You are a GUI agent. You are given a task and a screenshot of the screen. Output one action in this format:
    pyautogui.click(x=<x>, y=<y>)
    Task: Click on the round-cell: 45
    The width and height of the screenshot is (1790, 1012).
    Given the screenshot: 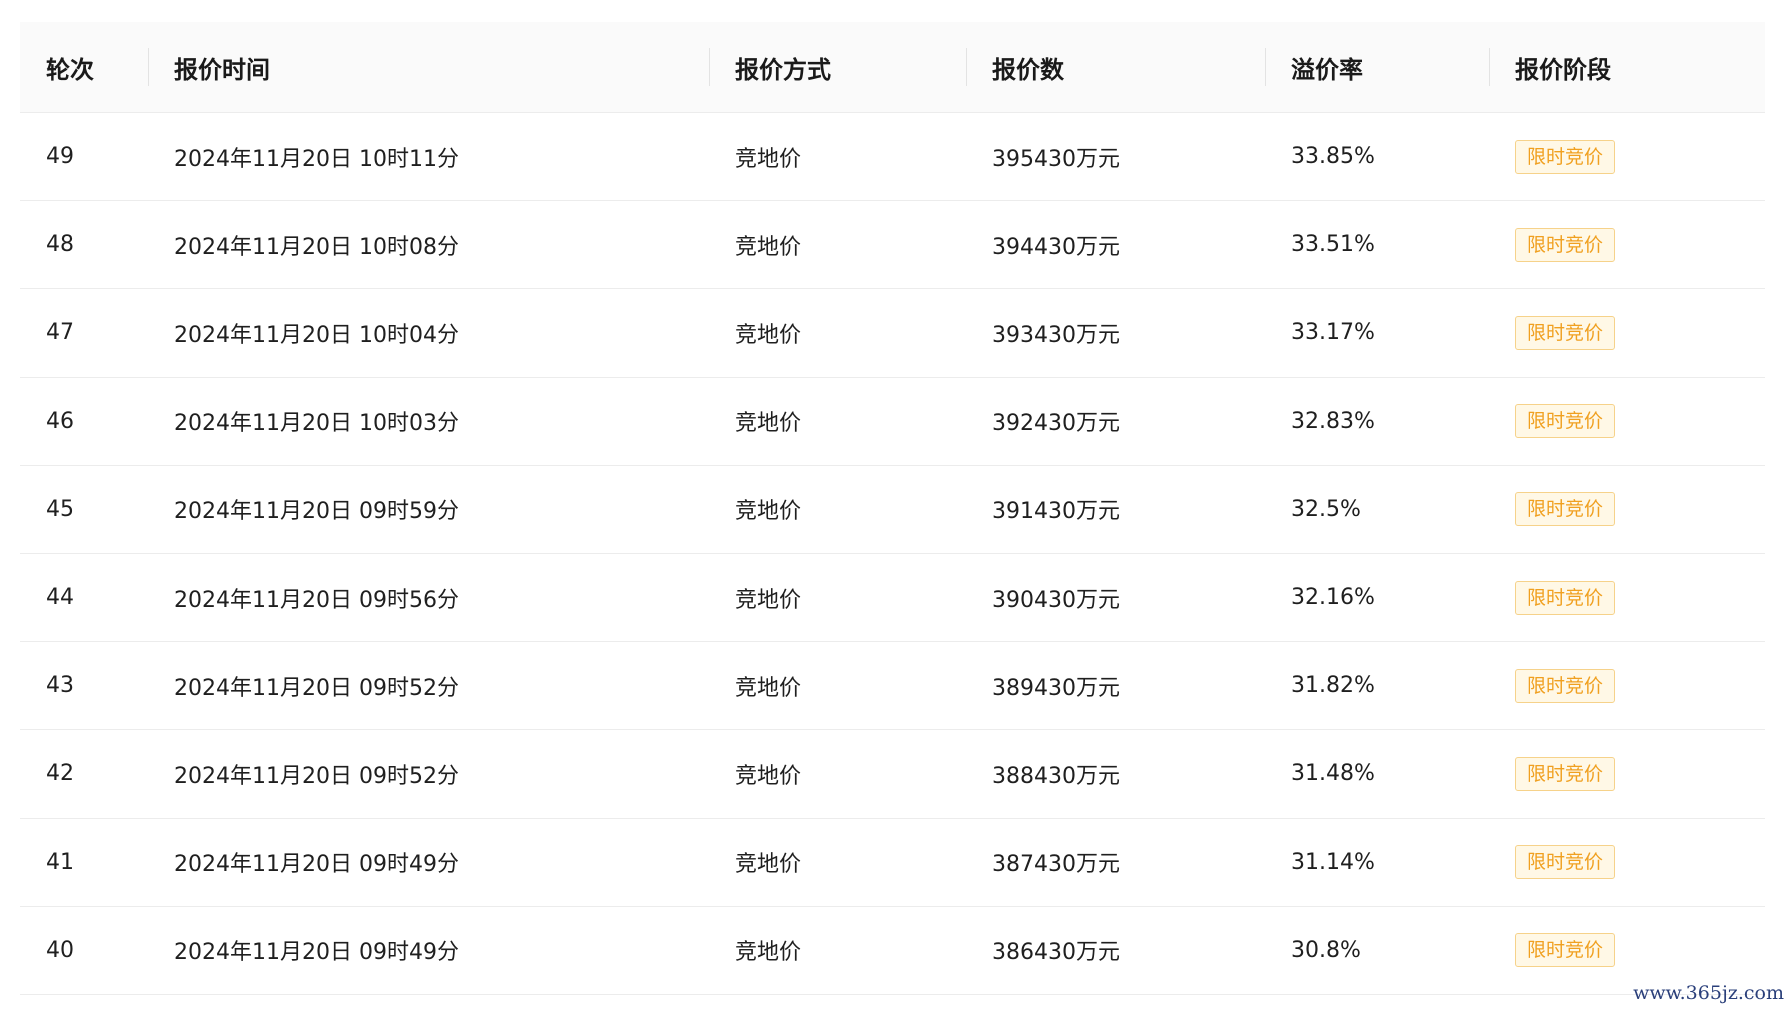 What is the action you would take?
    pyautogui.click(x=60, y=509)
    